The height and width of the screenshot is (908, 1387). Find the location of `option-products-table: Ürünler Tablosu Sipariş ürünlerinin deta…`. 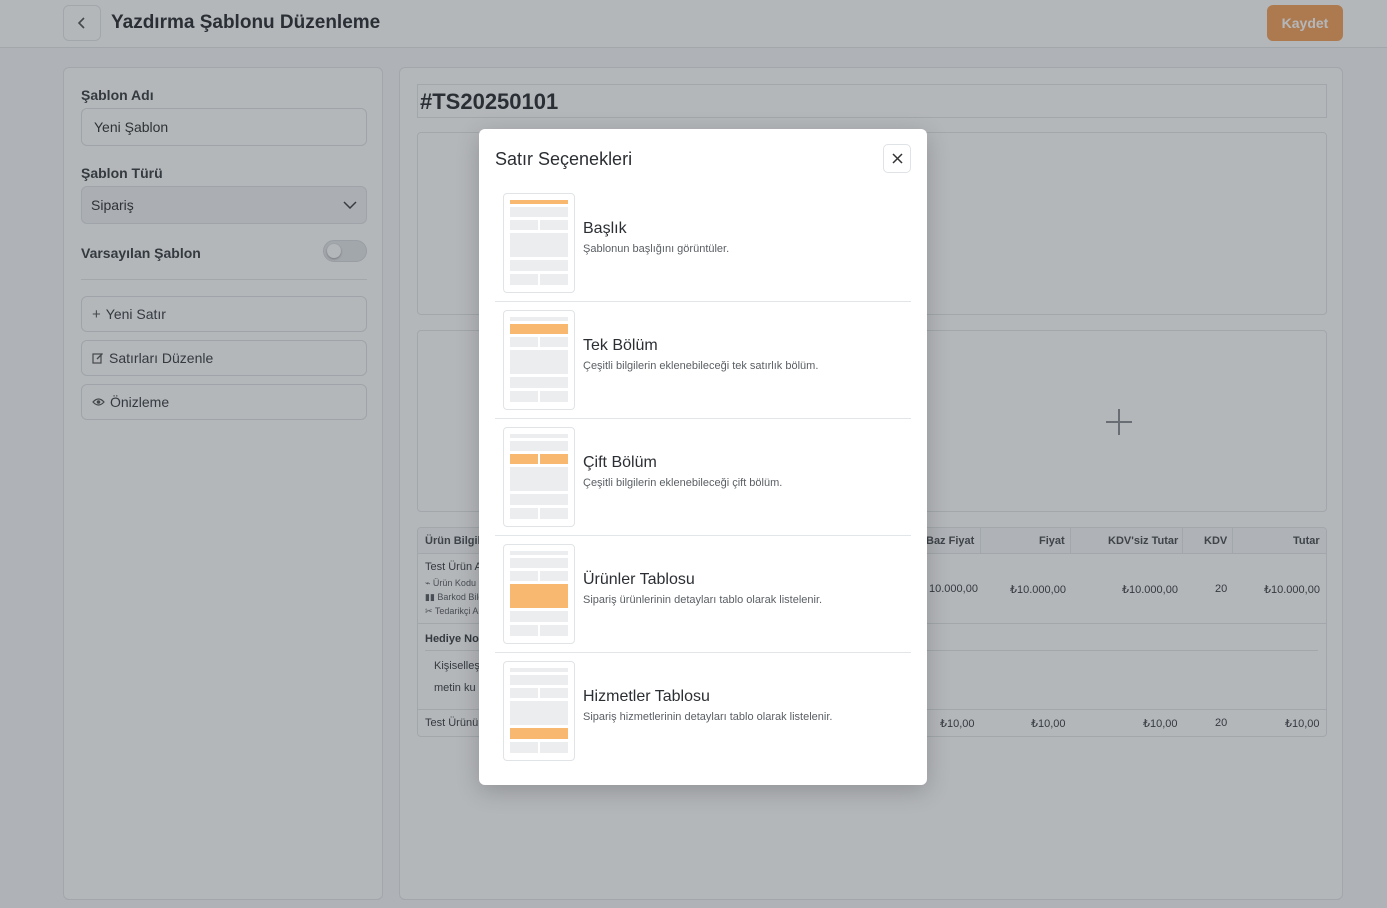

option-products-table: Ürünler Tablosu Sipariş ürünlerinin deta… is located at coordinates (703, 594).